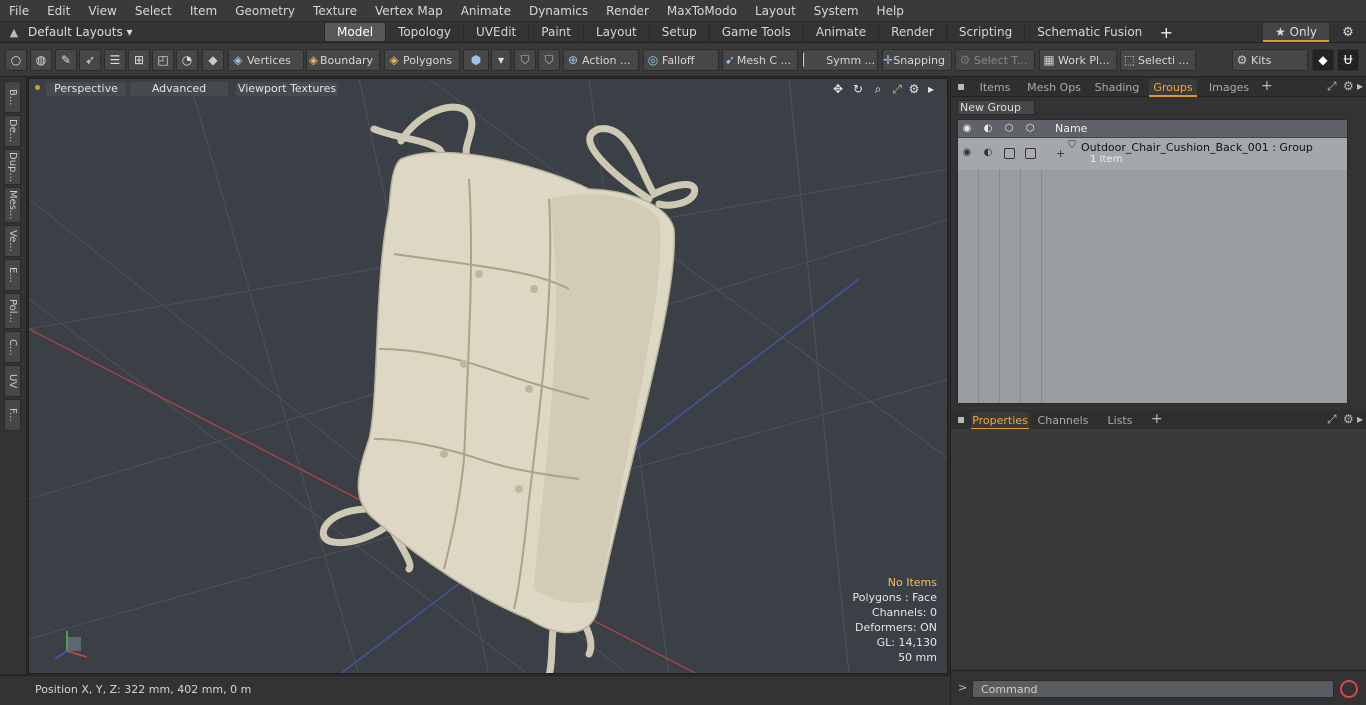 The height and width of the screenshot is (705, 1366). Describe the element at coordinates (996, 107) in the screenshot. I see `new-group-button: New Group` at that location.